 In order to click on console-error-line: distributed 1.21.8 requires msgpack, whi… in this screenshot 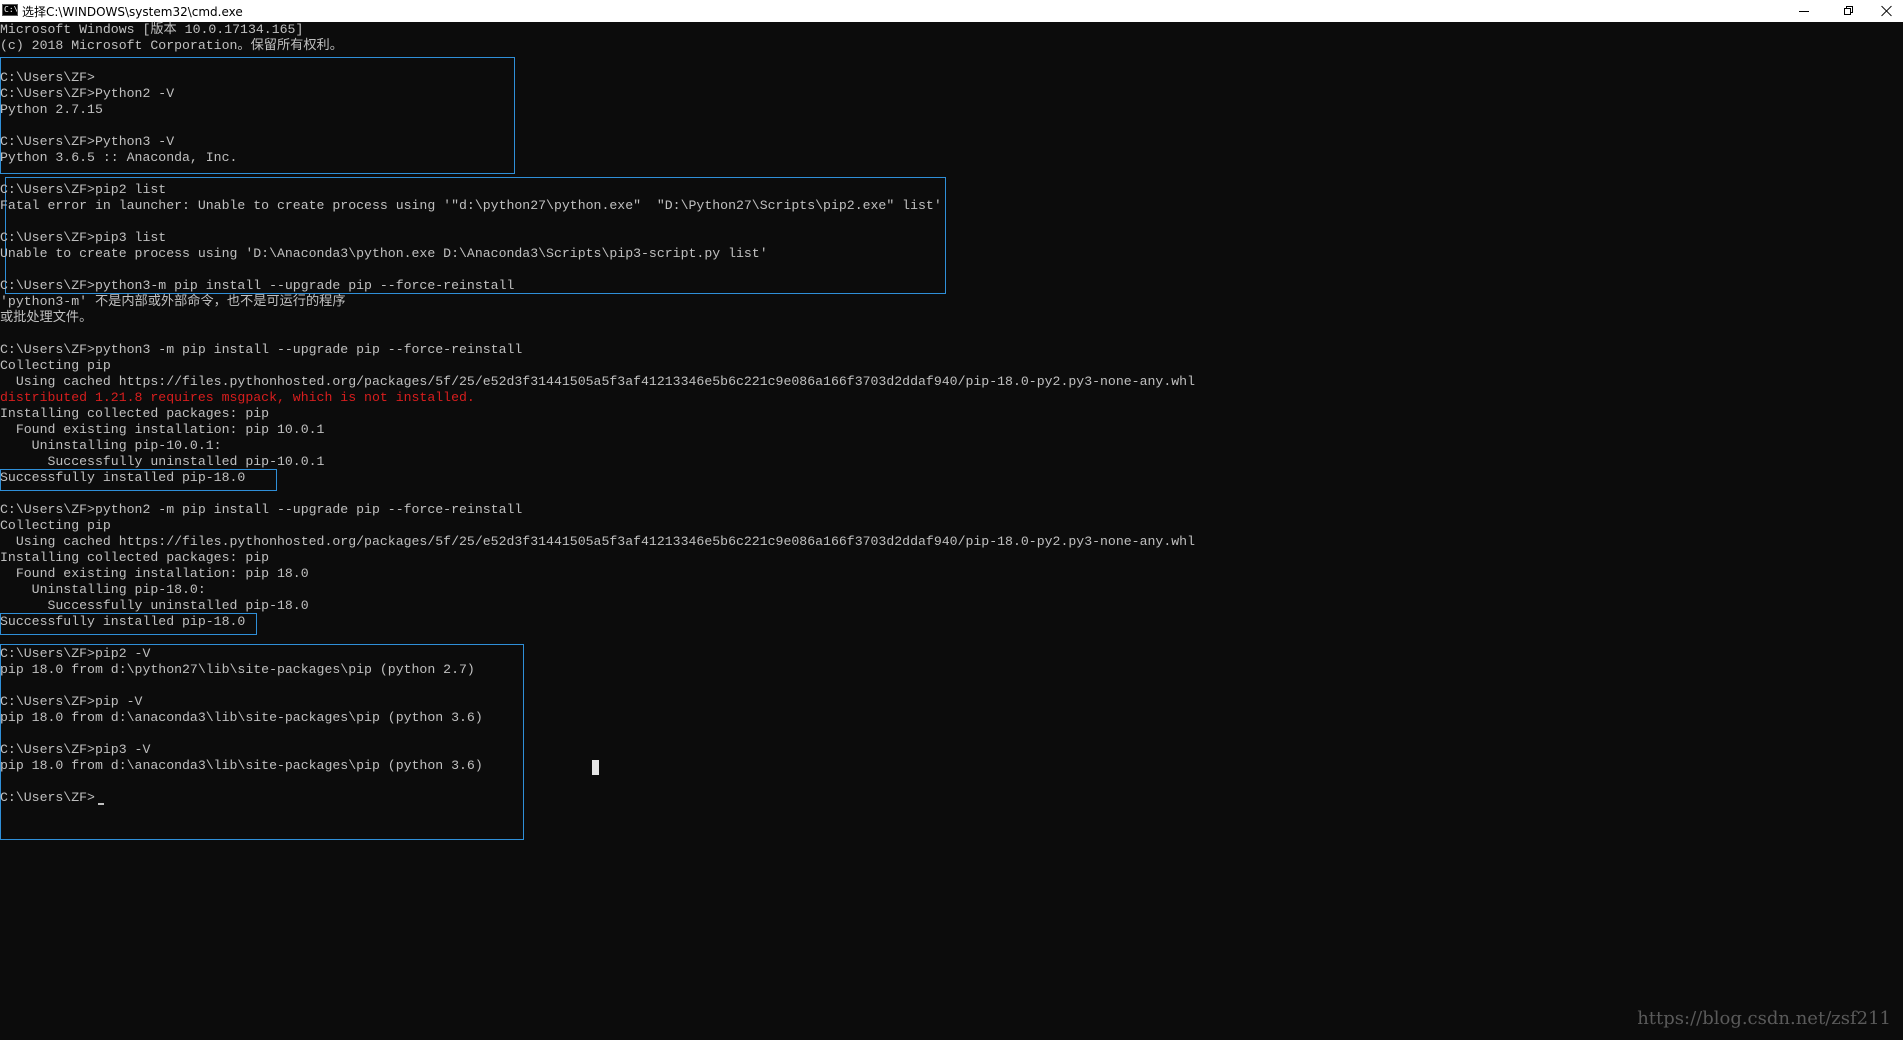, I will do `click(237, 397)`.